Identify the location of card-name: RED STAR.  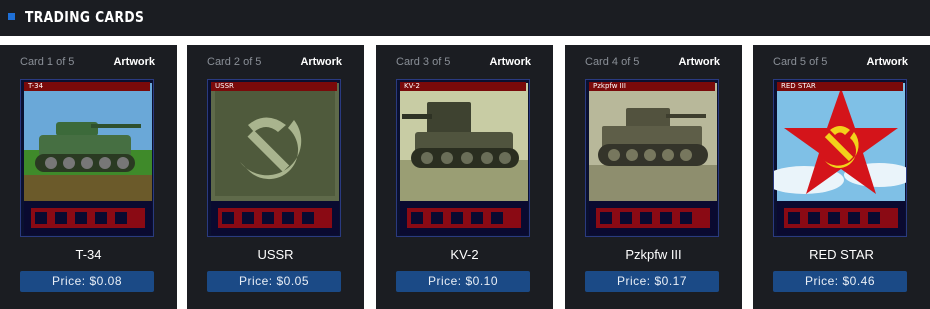
(841, 254).